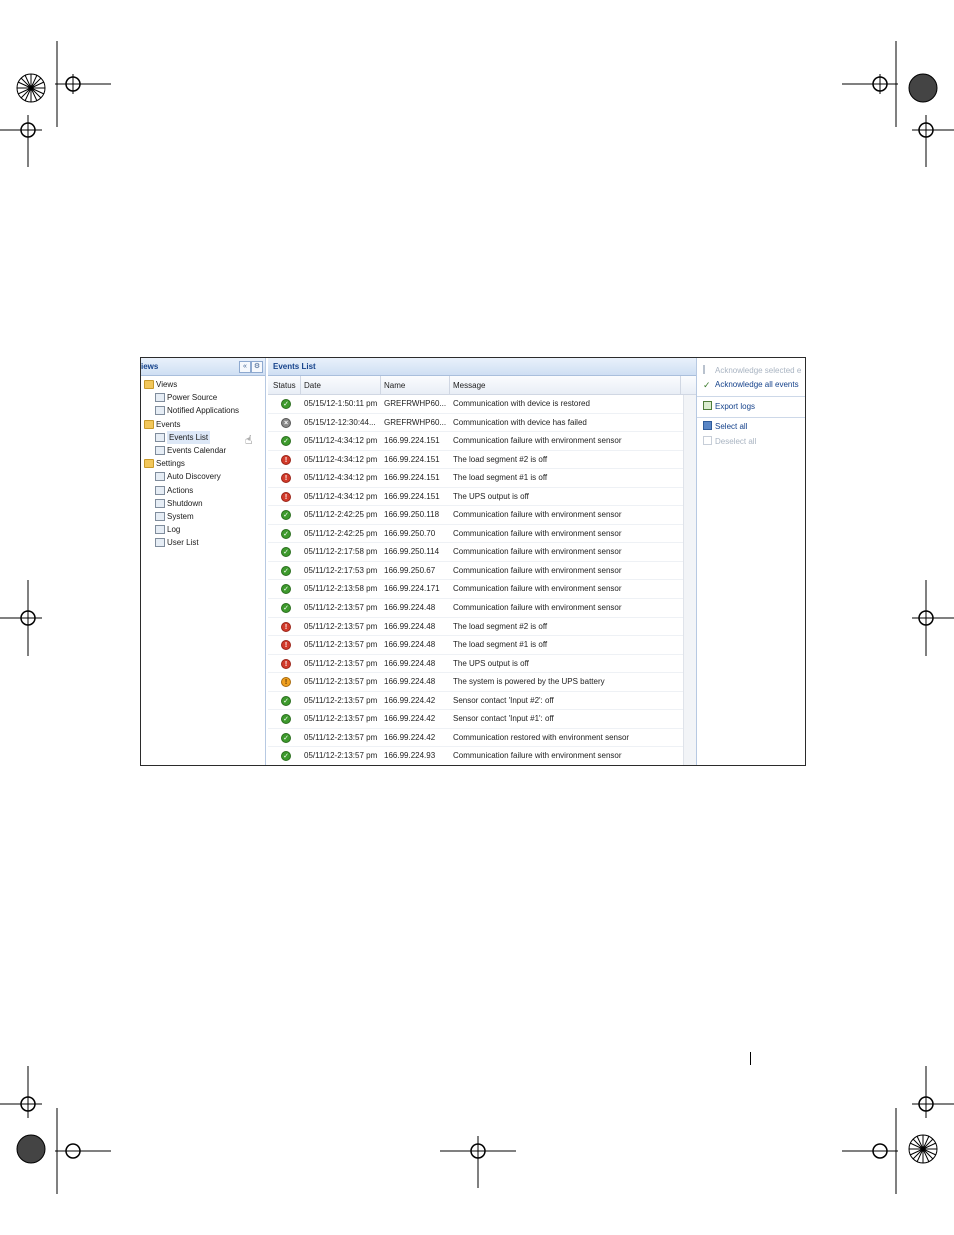 The image size is (954, 1235). Describe the element at coordinates (174, 530) in the screenshot. I see `tree-item-label: Log` at that location.